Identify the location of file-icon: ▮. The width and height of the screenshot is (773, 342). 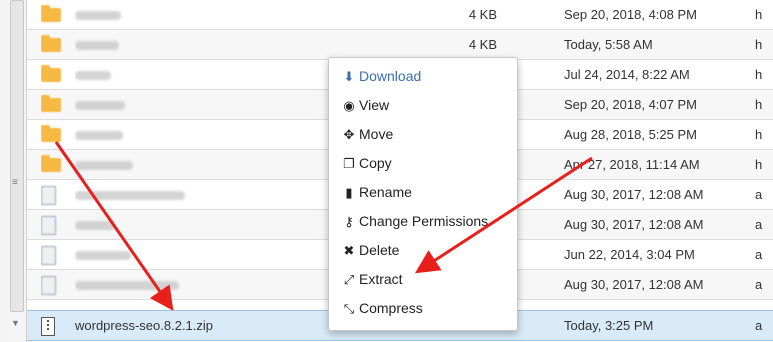
(349, 192).